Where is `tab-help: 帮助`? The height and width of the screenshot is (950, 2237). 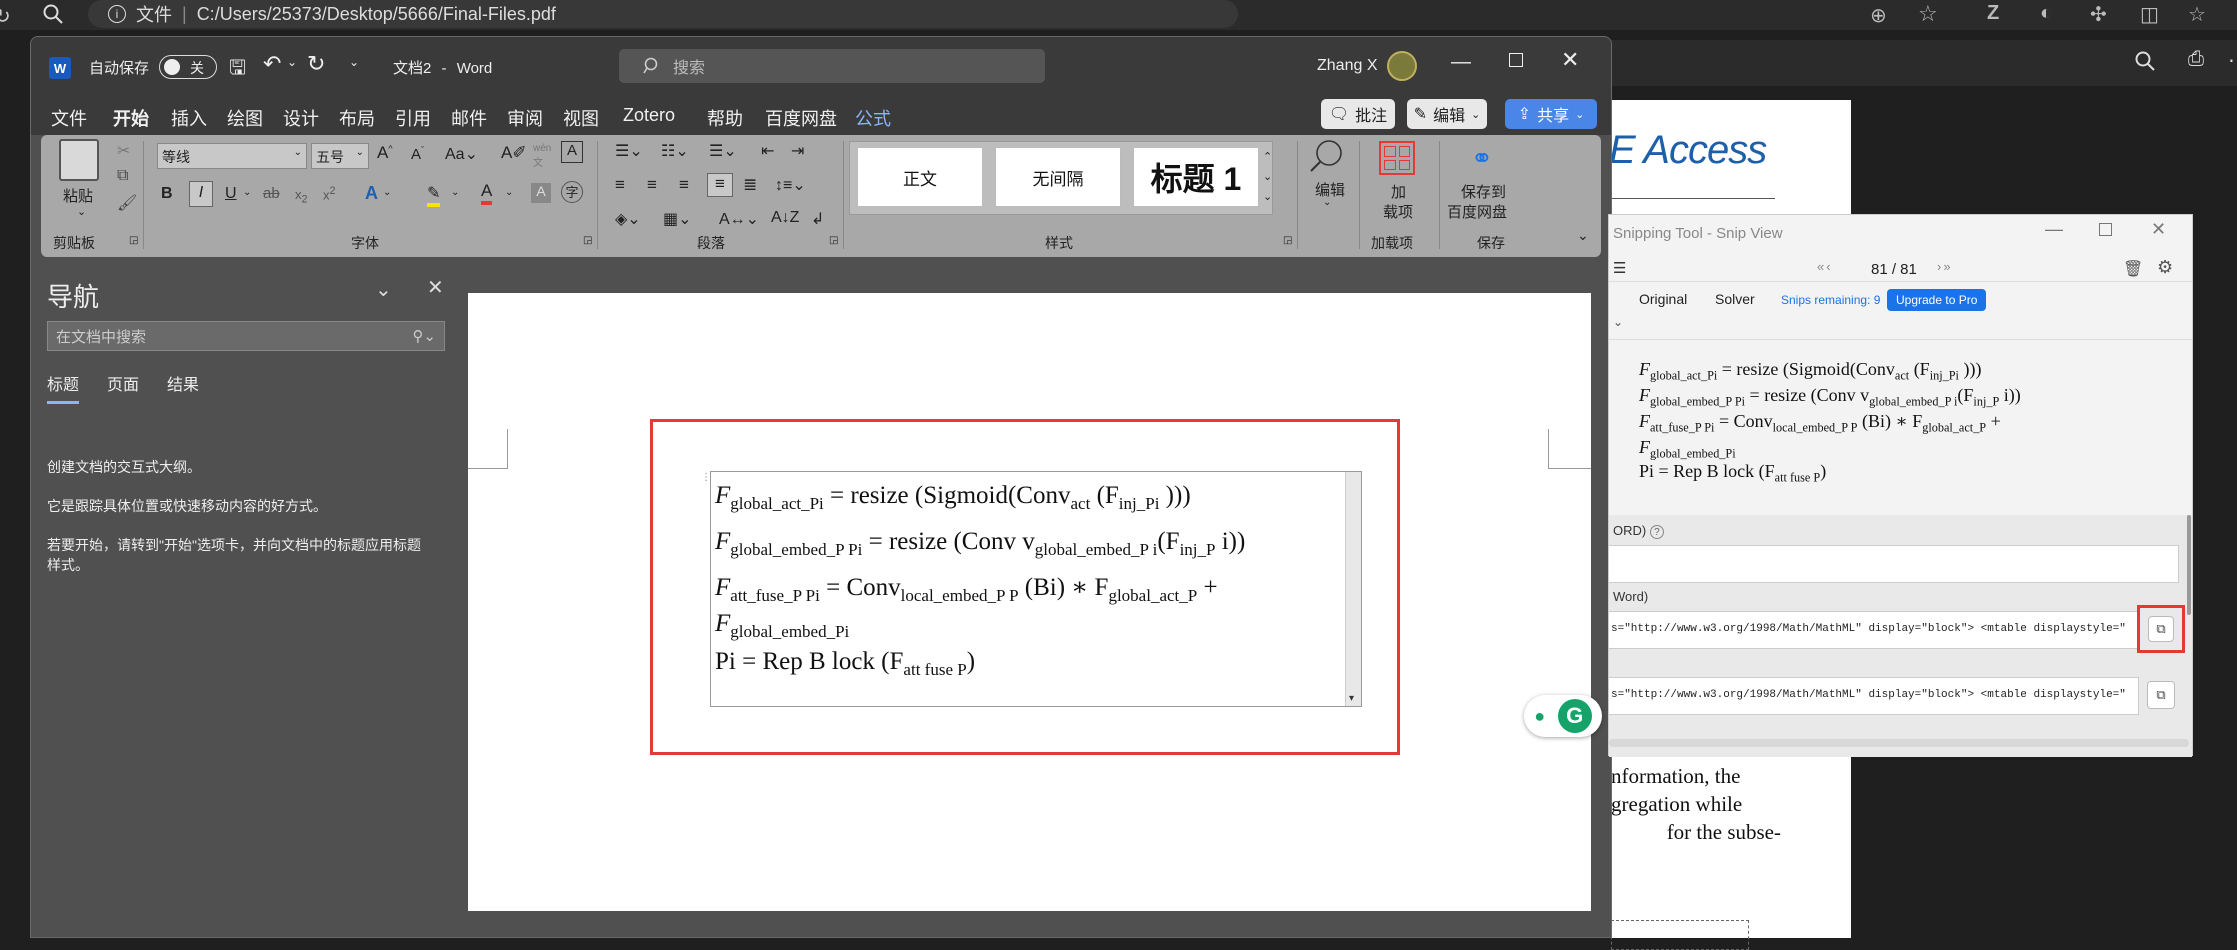 tab-help: 帮助 is located at coordinates (725, 118).